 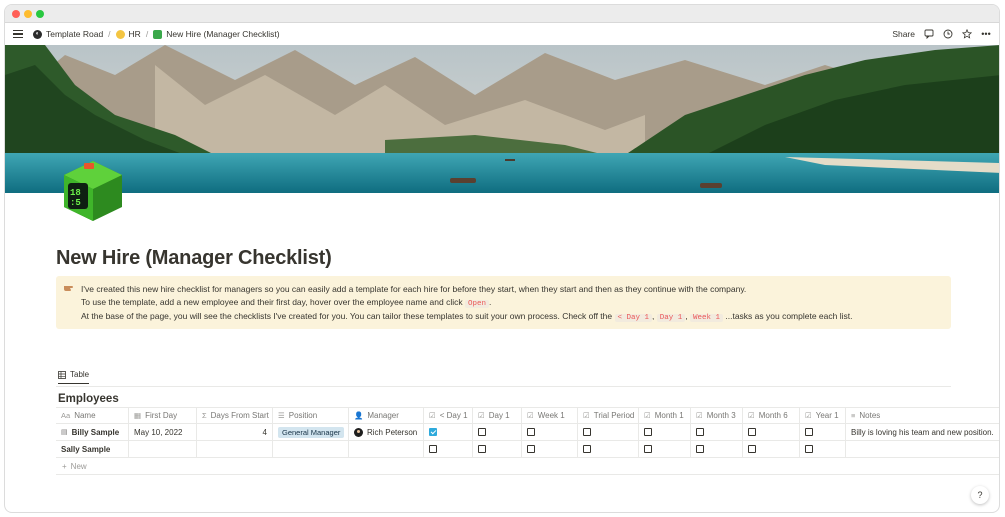 What do you see at coordinates (281, 415) in the screenshot?
I see `select-list-icon: ☰` at bounding box center [281, 415].